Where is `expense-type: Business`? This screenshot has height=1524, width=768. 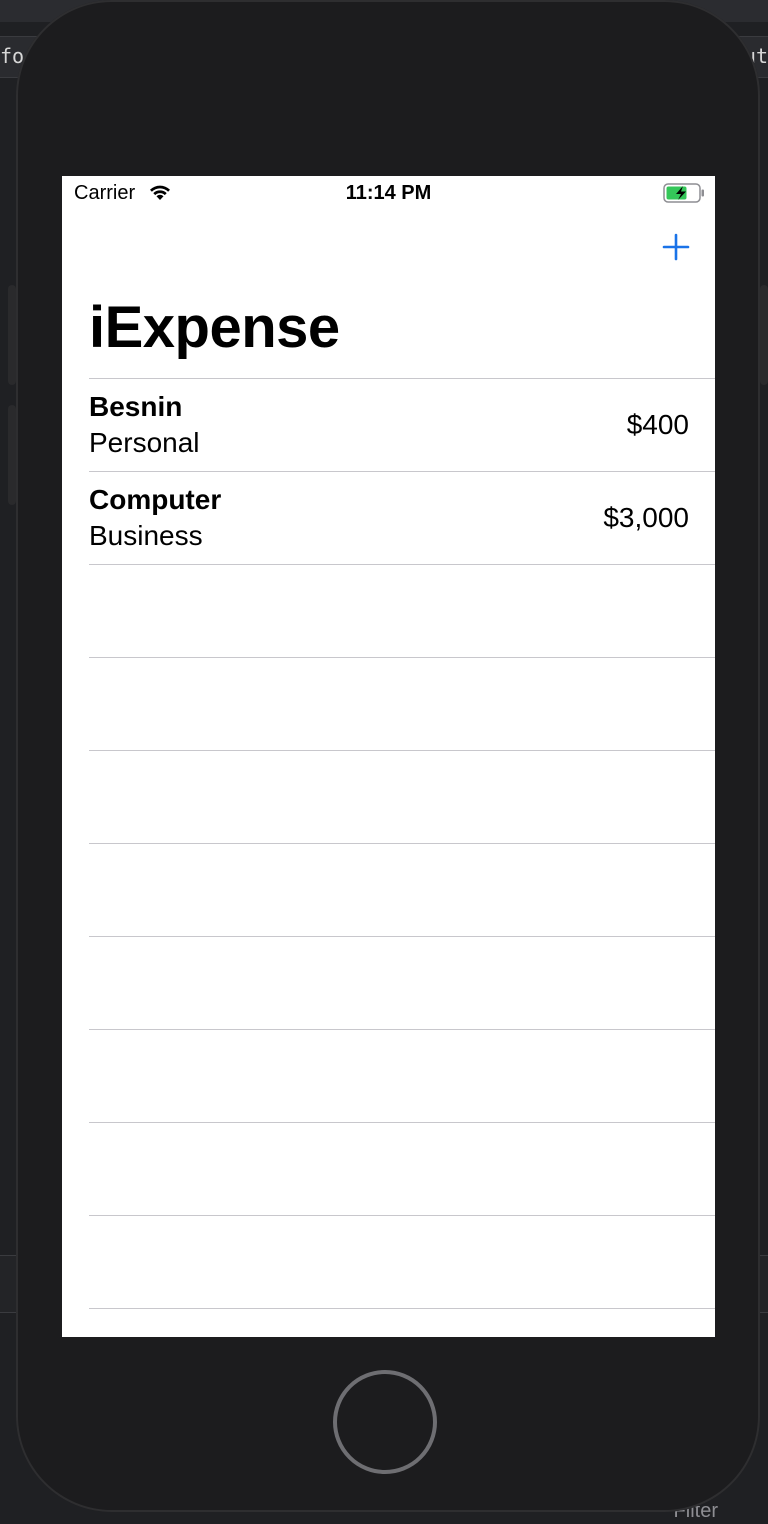
expense-type: Business is located at coordinates (146, 535).